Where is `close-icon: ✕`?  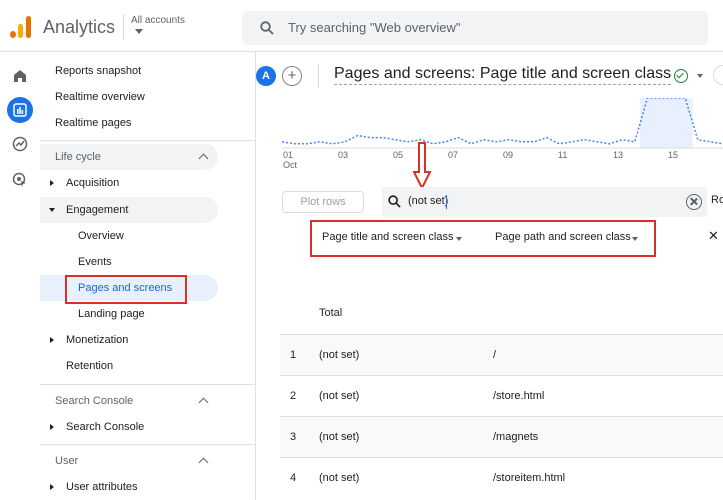
close-icon: ✕ is located at coordinates (713, 236).